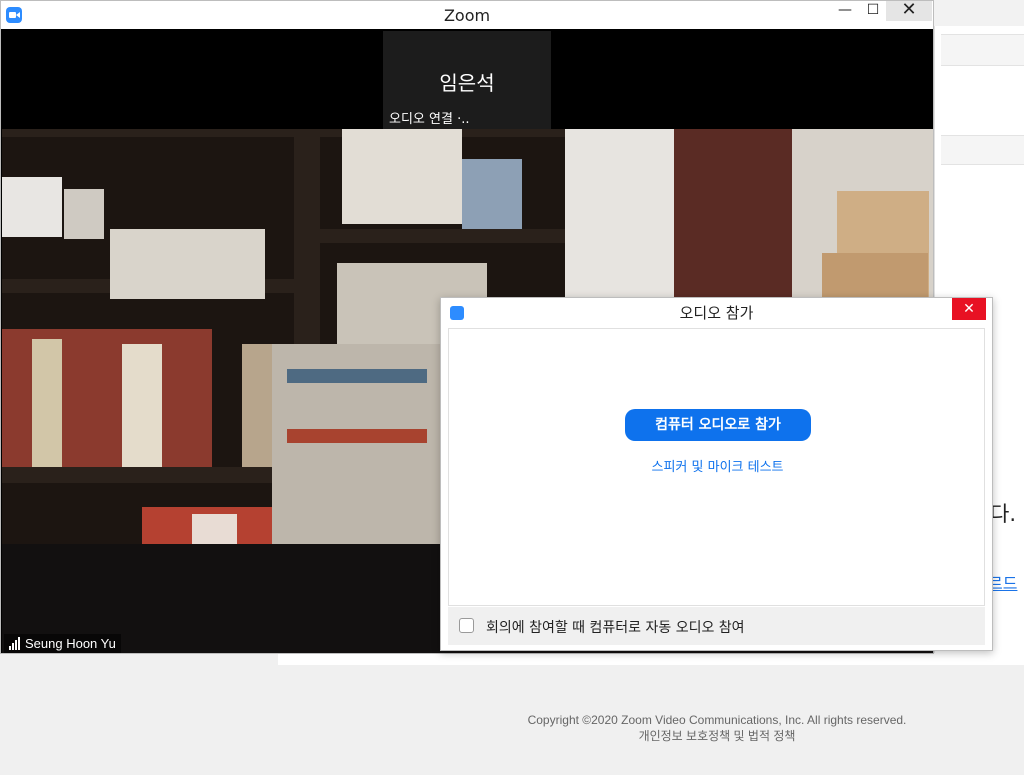  Describe the element at coordinates (969, 309) in the screenshot. I see `dialog-close-button: ✕` at that location.